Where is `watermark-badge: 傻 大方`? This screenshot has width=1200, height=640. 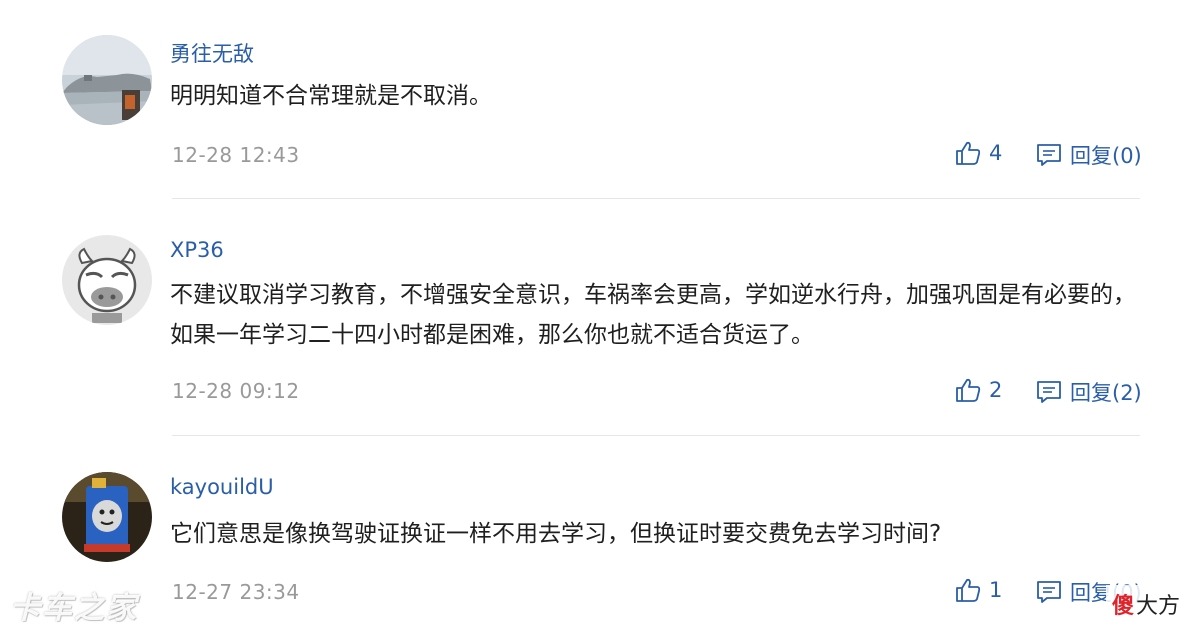 watermark-badge: 傻 大方 is located at coordinates (1147, 604).